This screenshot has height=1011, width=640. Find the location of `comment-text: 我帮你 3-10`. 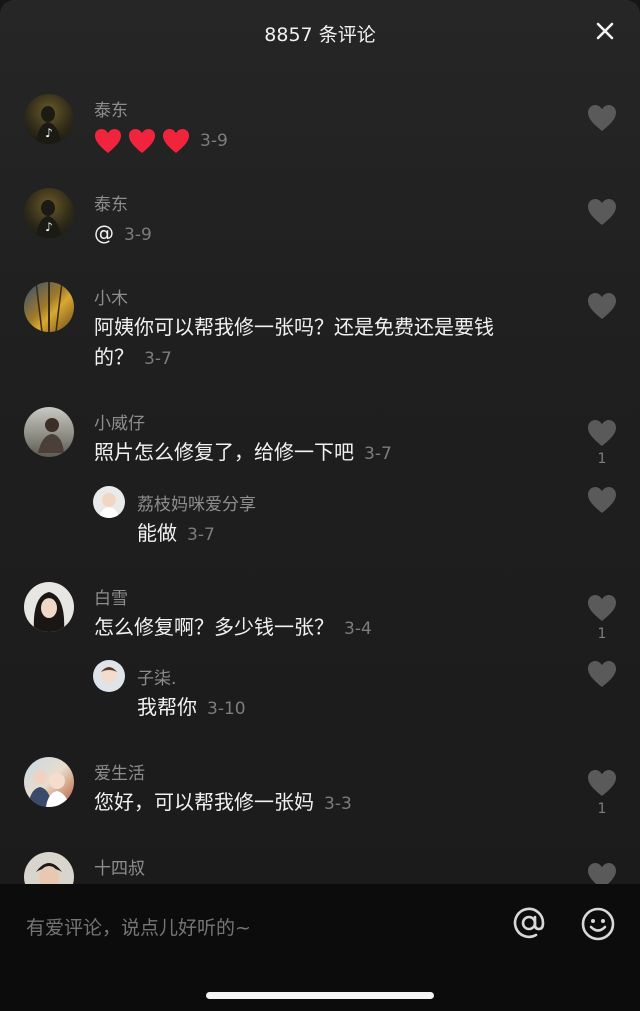

comment-text: 我帮你 3-10 is located at coordinates (191, 708).